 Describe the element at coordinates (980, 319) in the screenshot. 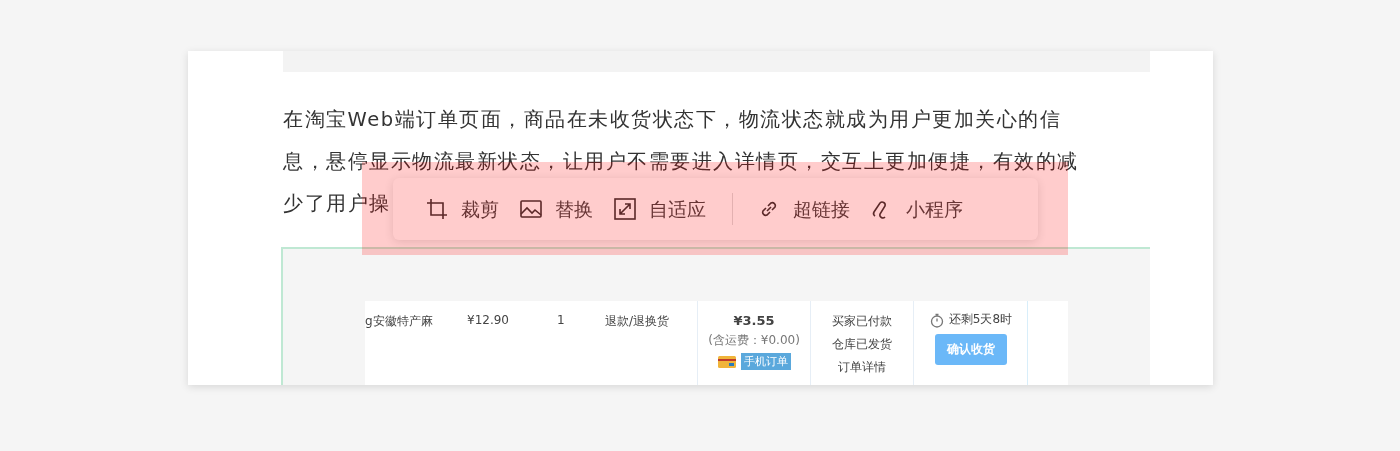

I see `countdown-text: 还剩5天8时` at that location.